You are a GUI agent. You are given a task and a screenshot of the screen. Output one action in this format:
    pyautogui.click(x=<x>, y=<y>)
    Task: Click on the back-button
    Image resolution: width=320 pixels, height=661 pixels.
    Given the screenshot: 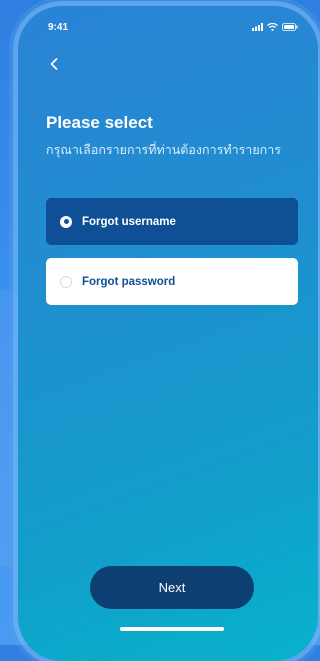 What is the action you would take?
    pyautogui.click(x=54, y=64)
    